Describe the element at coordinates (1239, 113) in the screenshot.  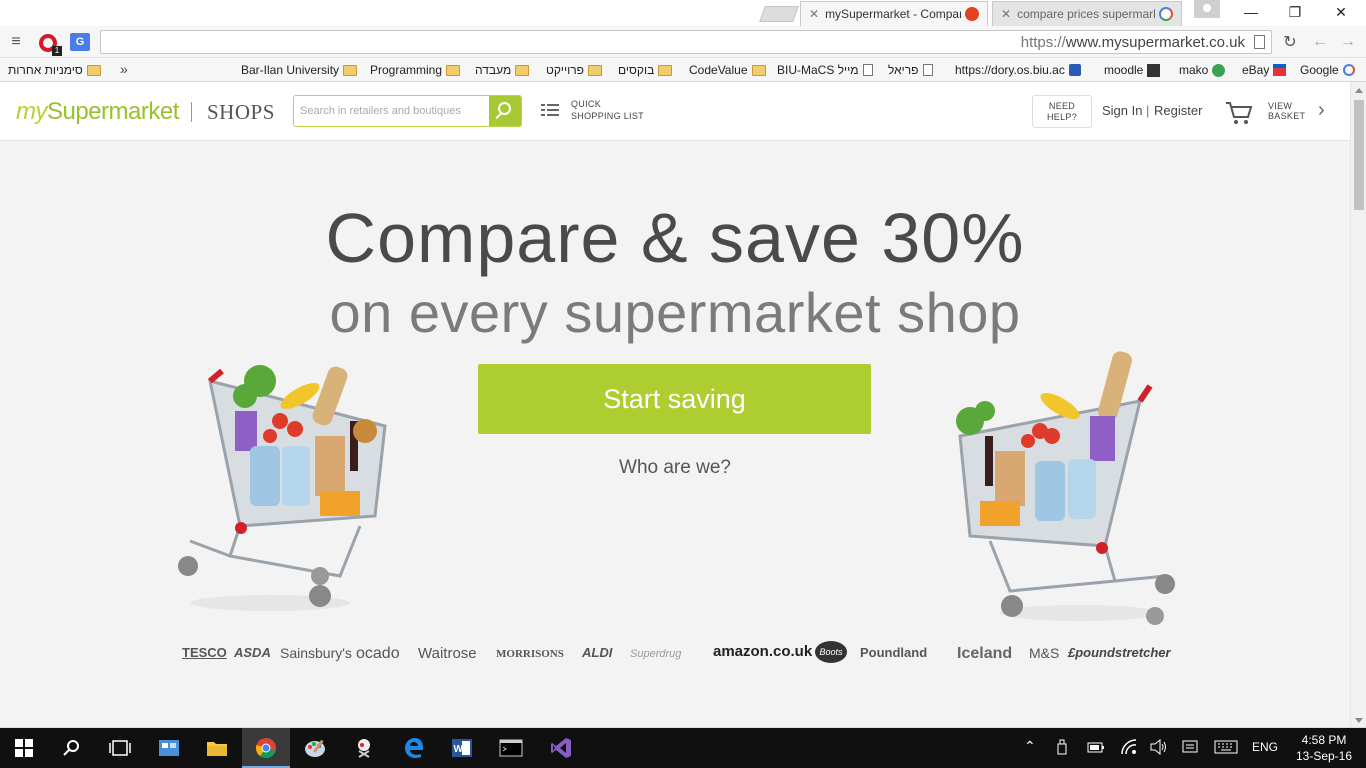
I see `shopping-cart-icon` at that location.